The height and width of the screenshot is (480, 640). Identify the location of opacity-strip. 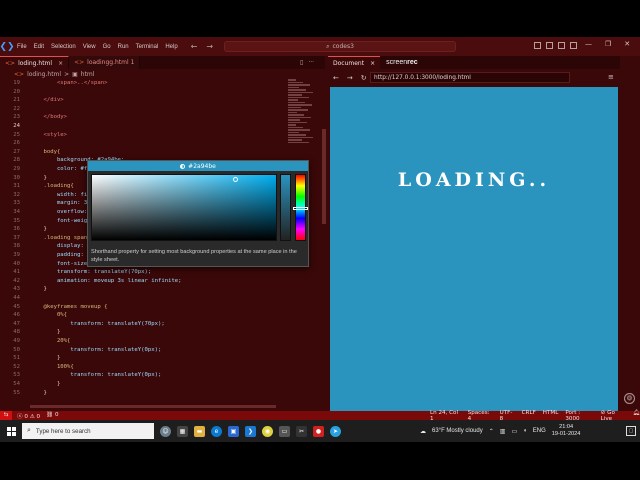
(285, 207).